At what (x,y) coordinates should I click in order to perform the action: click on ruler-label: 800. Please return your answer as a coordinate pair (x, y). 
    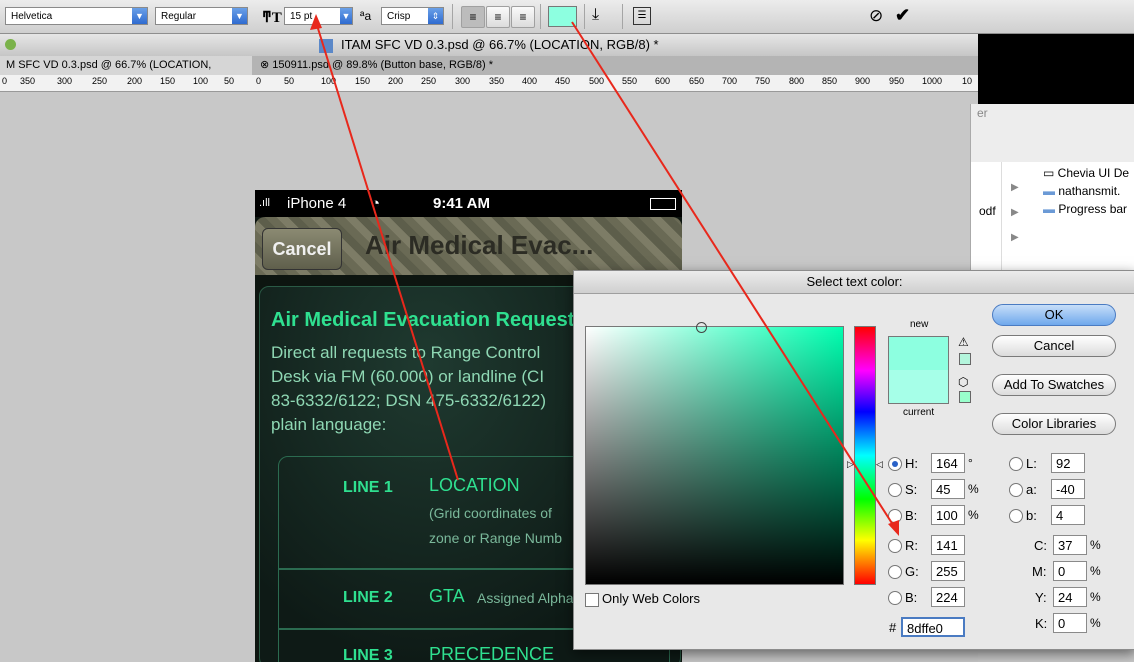
    Looking at the image, I should click on (797, 81).